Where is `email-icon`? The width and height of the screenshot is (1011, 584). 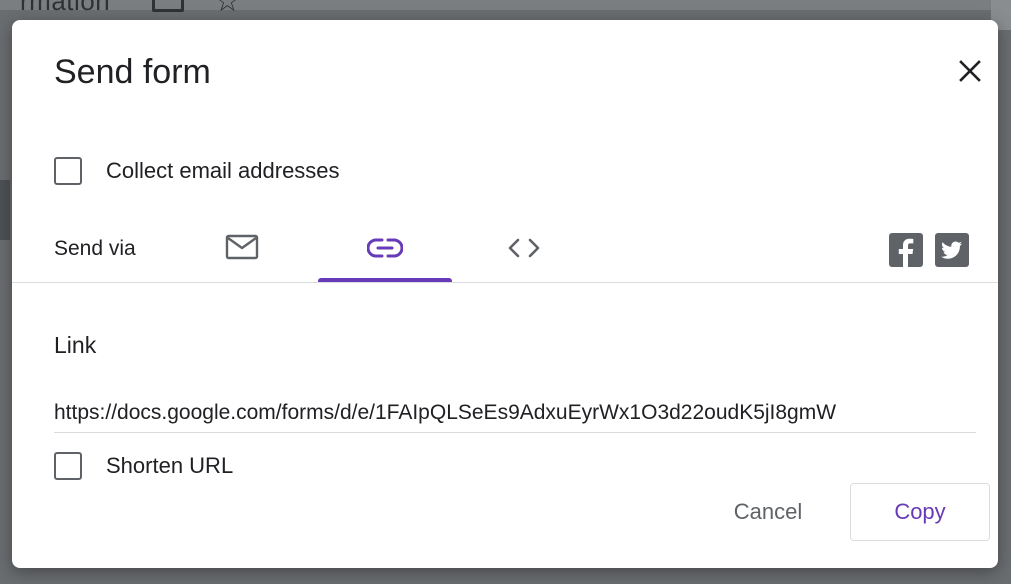 email-icon is located at coordinates (242, 247).